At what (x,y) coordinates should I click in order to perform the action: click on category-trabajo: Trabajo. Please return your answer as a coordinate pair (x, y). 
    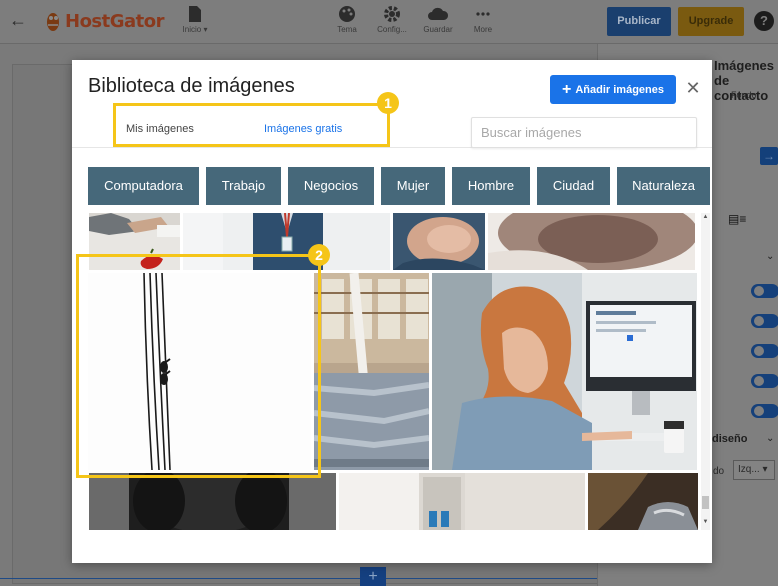
    Looking at the image, I should click on (243, 186).